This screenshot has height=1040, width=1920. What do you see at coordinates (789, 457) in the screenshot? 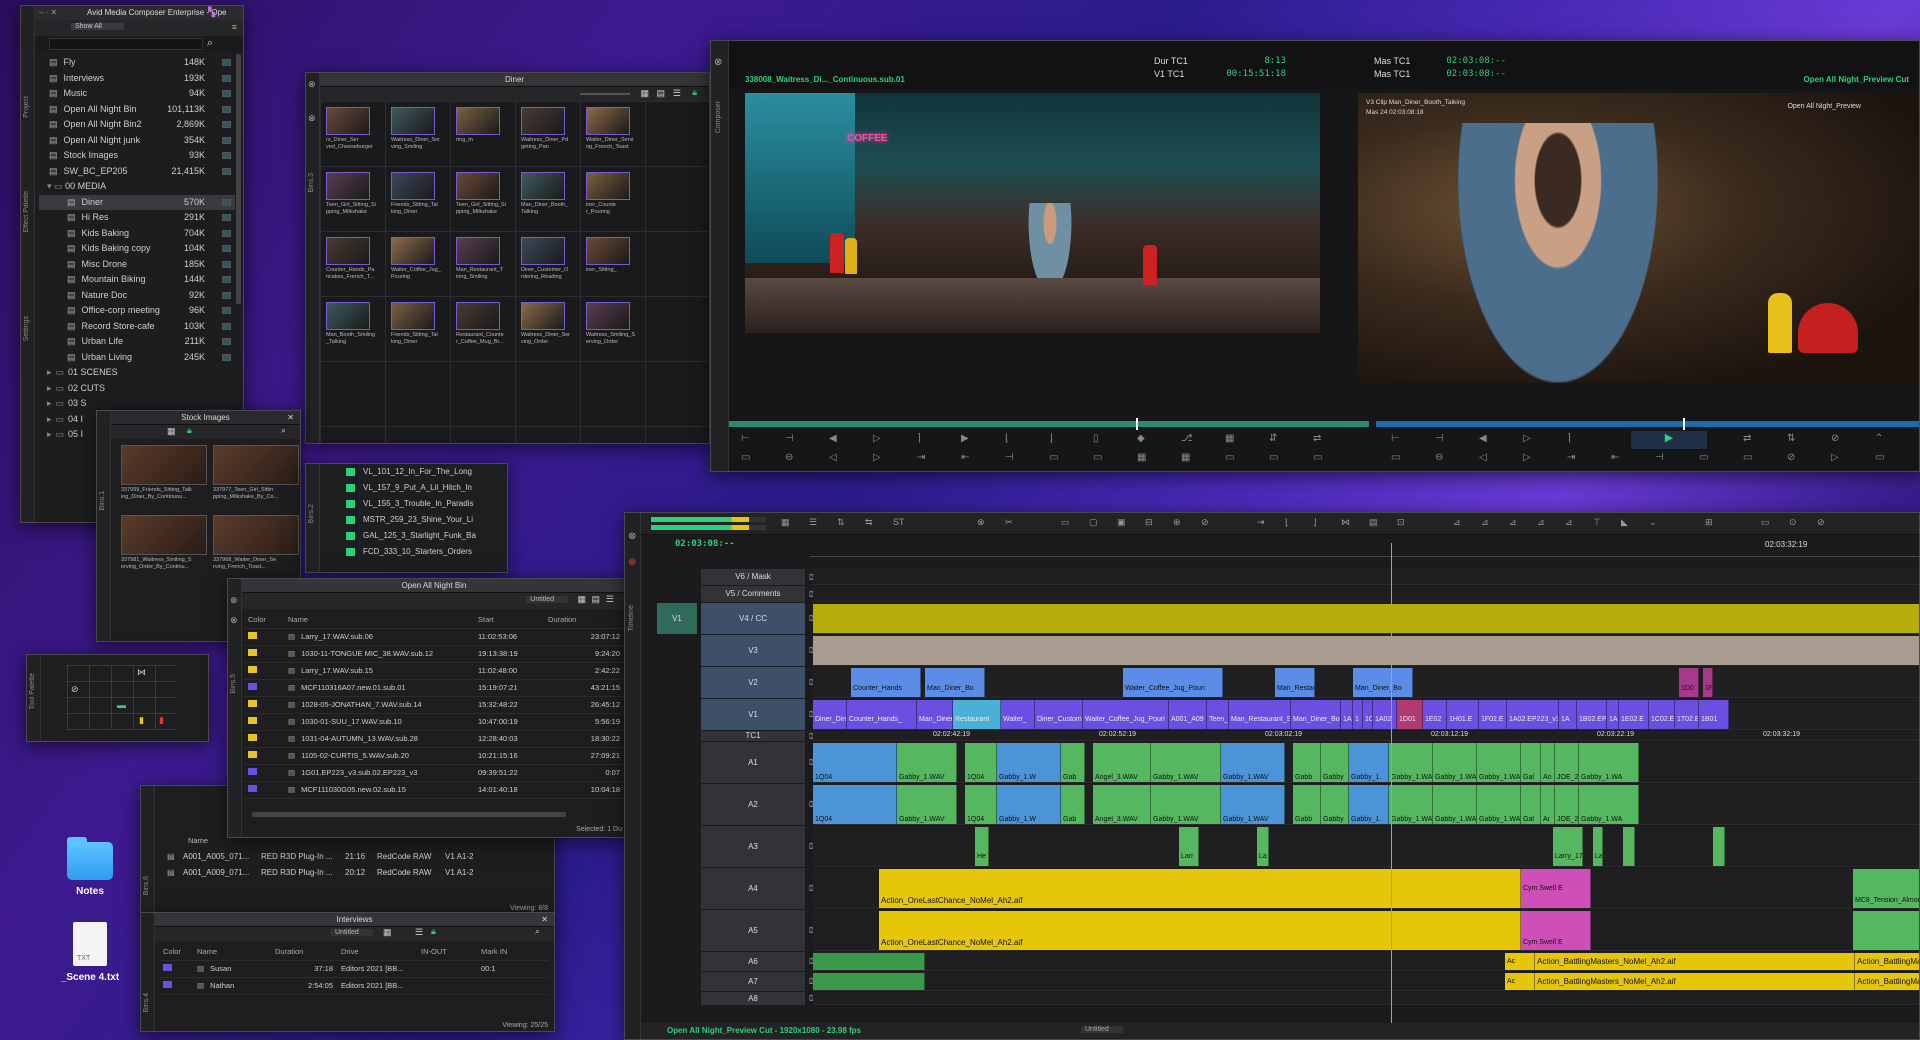
I see `transport-button: ⊖` at bounding box center [789, 457].